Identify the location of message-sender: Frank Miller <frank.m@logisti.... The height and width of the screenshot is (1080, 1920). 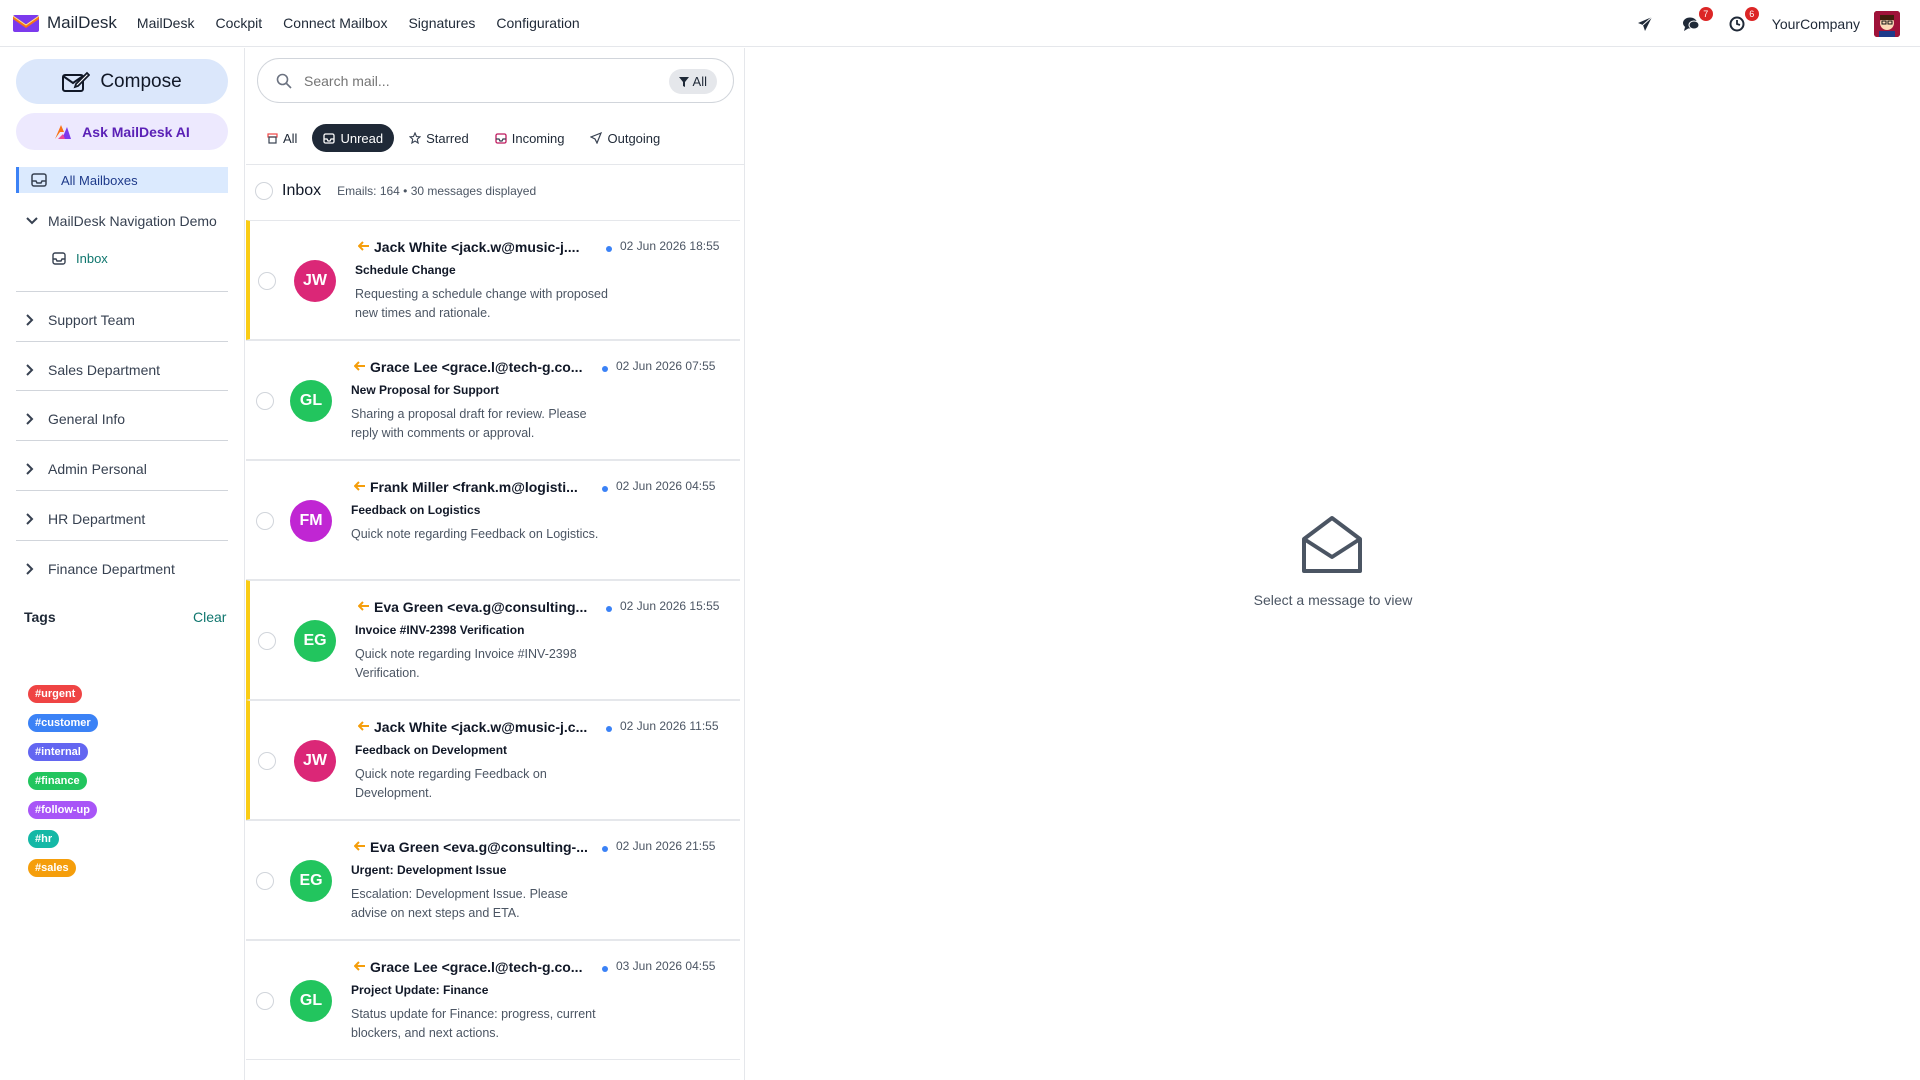
(474, 487).